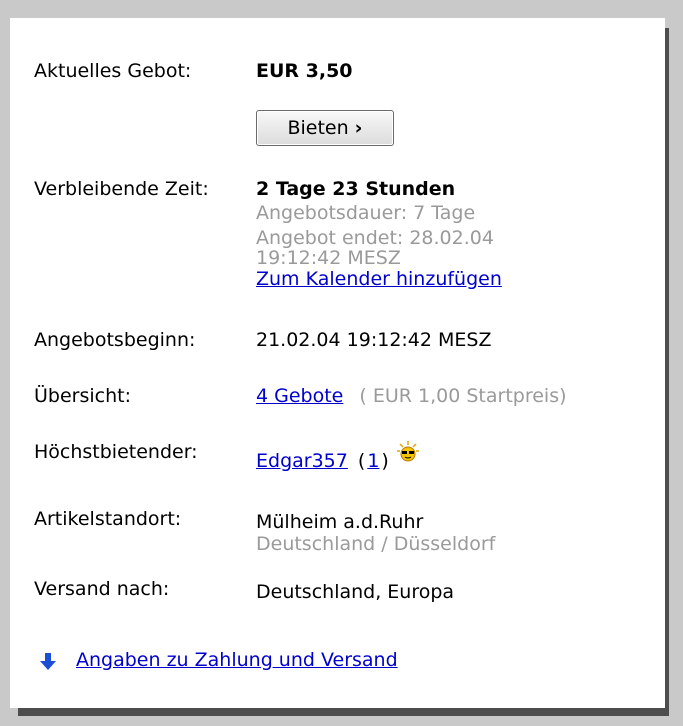 The width and height of the screenshot is (683, 726). What do you see at coordinates (121, 189) in the screenshot?
I see `time-left-label: Verbleibende Zeit:` at bounding box center [121, 189].